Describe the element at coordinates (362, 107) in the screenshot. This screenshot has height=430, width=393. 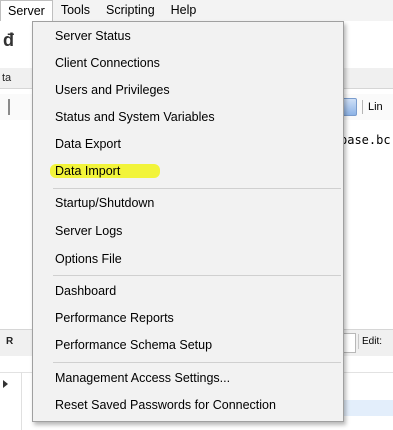
I see `toolbar-separator` at that location.